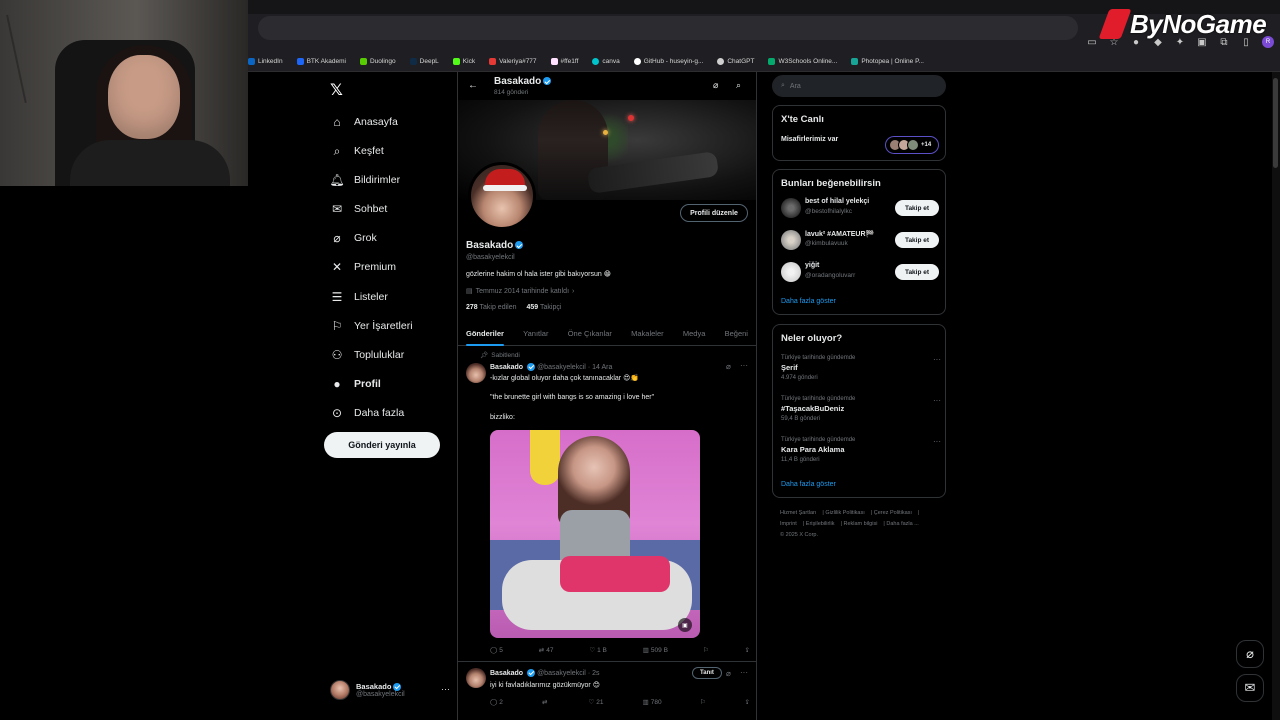  What do you see at coordinates (598, 650) in the screenshot?
I see `like-button: ♡ 1 B` at bounding box center [598, 650].